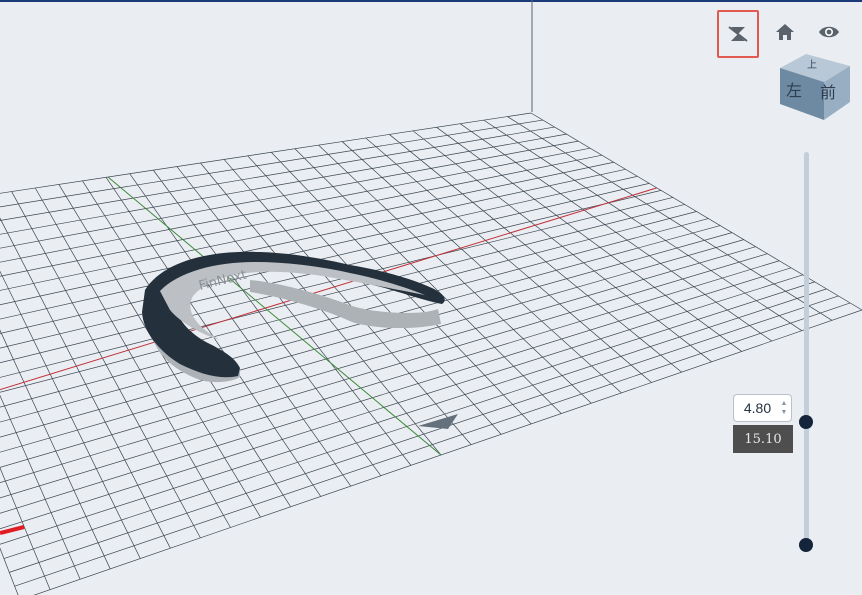  Describe the element at coordinates (757, 408) in the screenshot. I see `layer-value-text: 4.80` at that location.